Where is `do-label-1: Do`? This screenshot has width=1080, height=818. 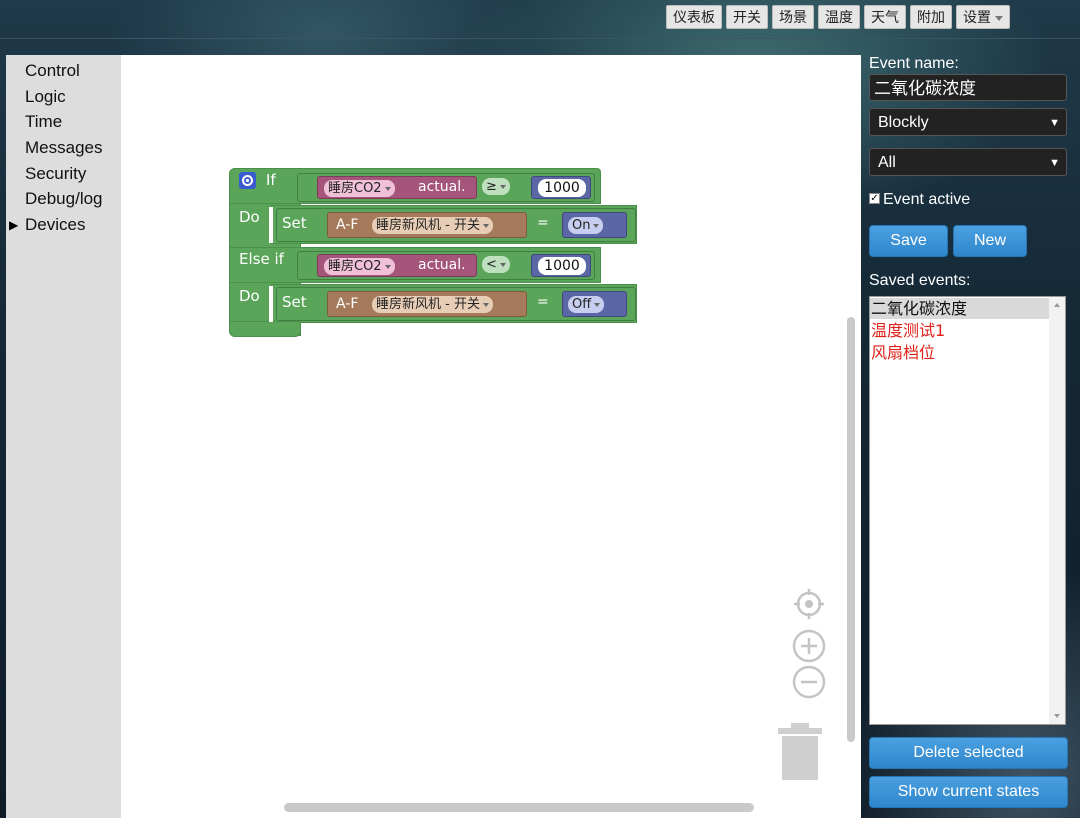
do-label-1: Do is located at coordinates (249, 217).